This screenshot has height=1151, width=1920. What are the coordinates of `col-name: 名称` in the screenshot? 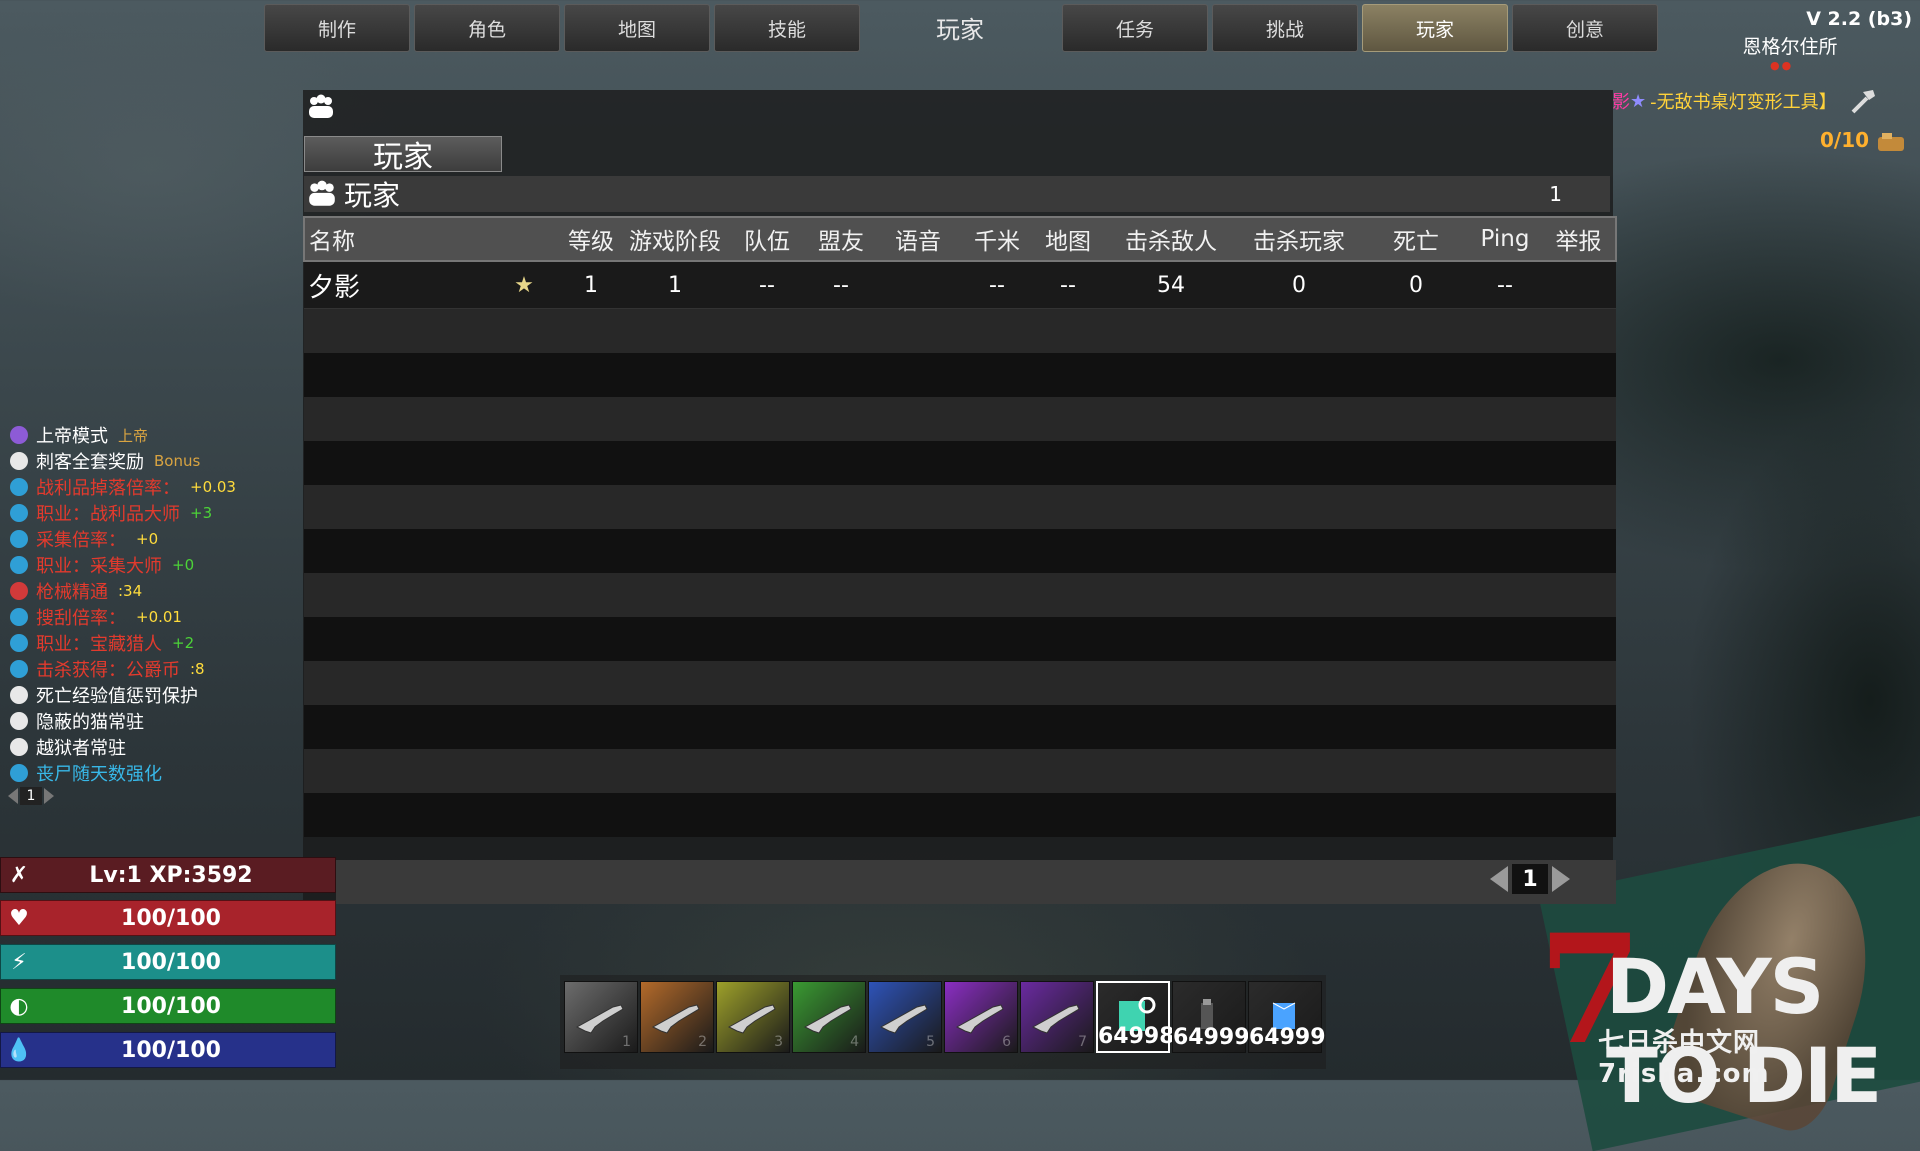 It's located at (398, 239).